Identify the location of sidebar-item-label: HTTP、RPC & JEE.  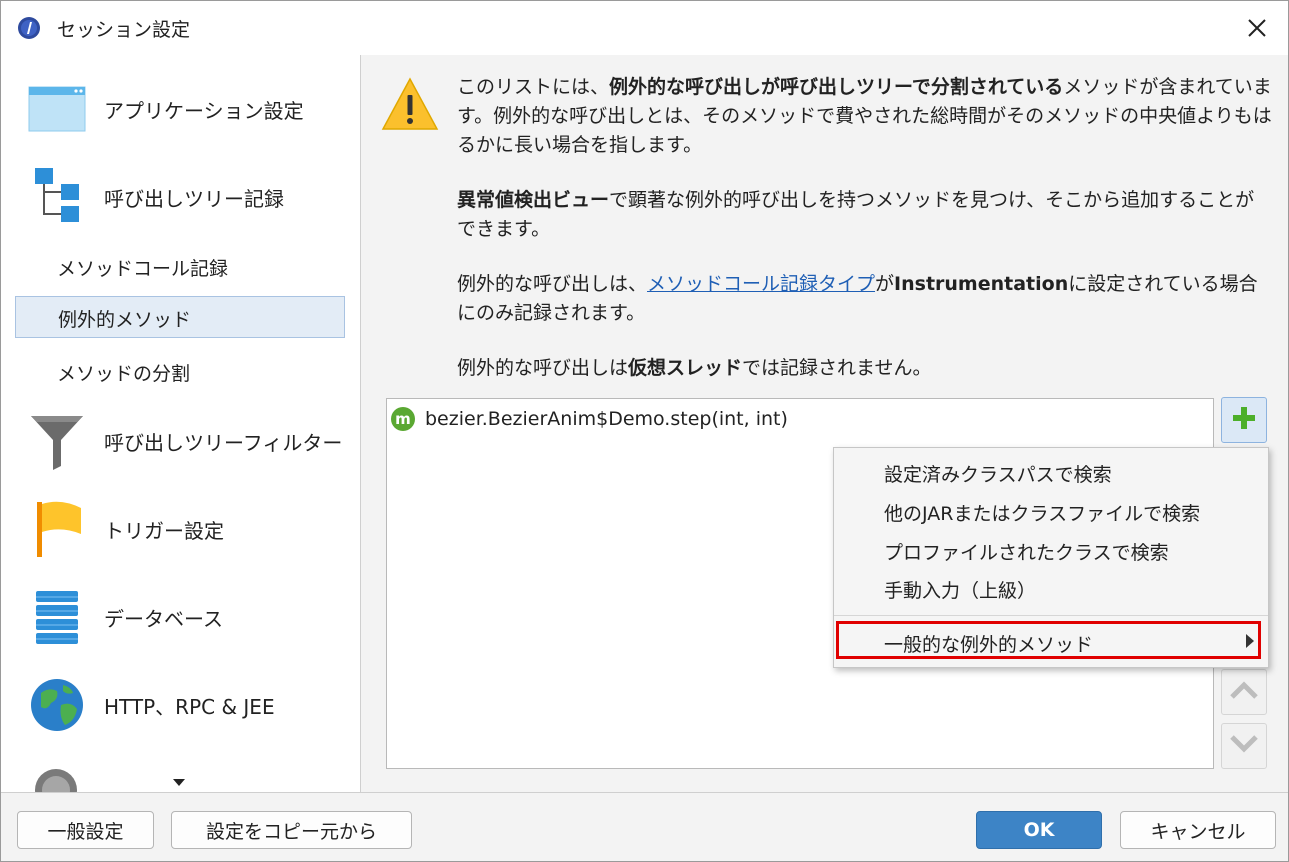
(189, 707).